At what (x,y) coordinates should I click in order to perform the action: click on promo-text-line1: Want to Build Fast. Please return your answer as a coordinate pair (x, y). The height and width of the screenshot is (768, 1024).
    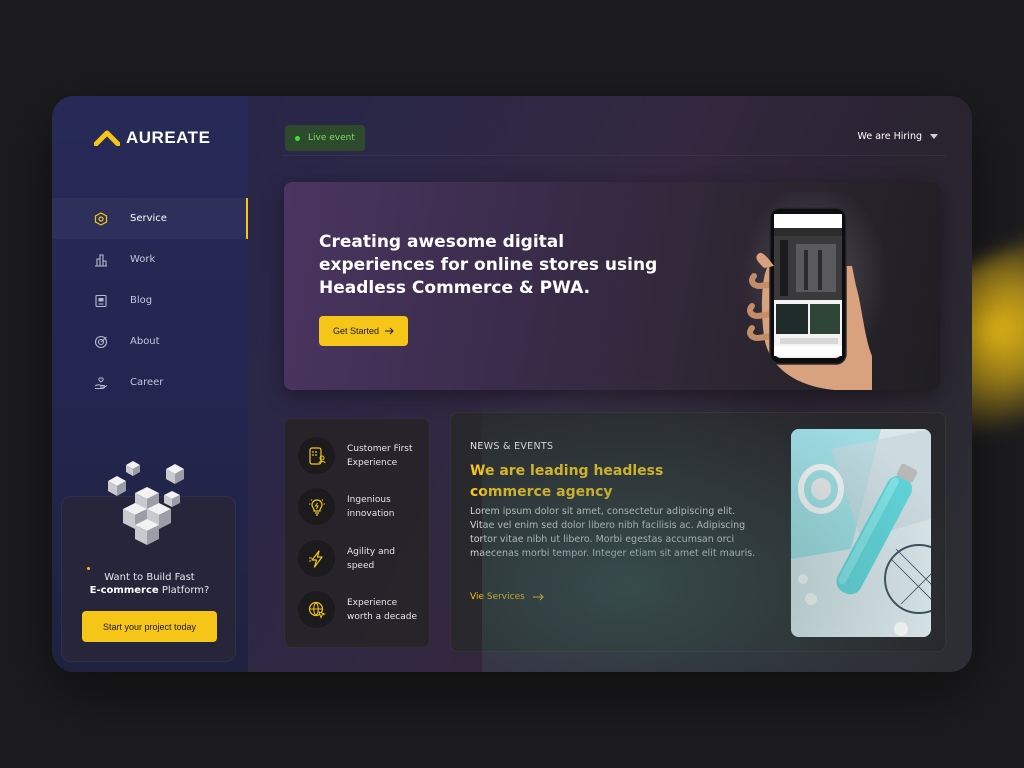
    Looking at the image, I should click on (149, 577).